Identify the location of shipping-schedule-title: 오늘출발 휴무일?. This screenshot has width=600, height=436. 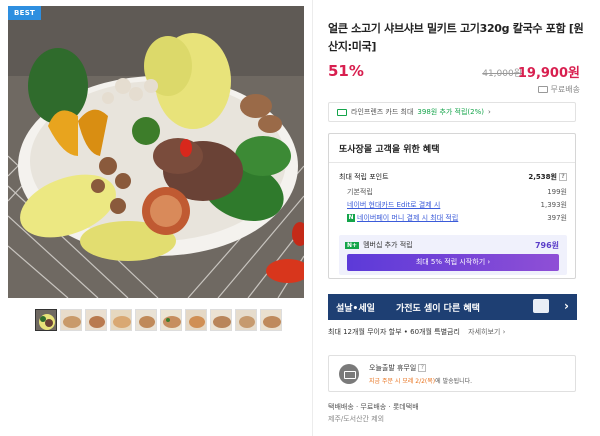
(398, 368).